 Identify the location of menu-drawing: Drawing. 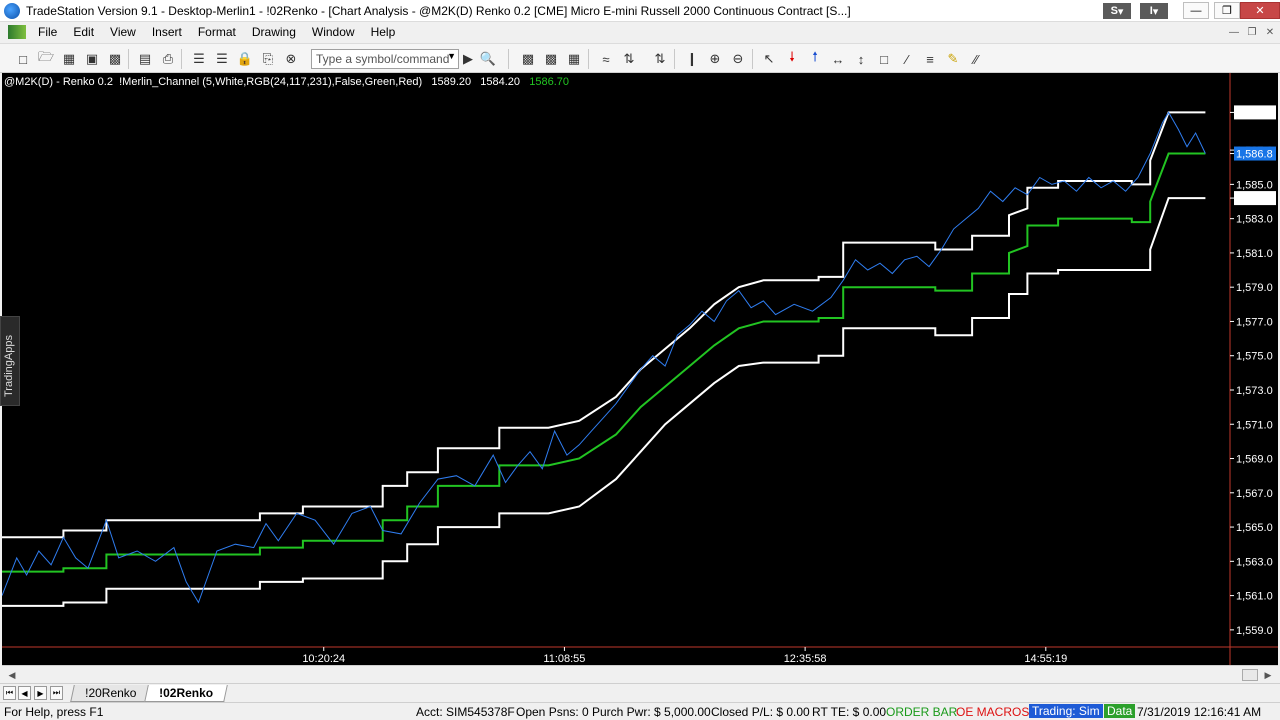
(274, 32).